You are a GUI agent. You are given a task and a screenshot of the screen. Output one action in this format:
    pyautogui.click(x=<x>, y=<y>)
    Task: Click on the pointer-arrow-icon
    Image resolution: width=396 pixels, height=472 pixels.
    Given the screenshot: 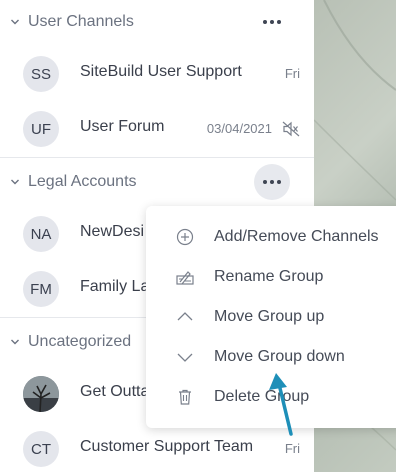 What is the action you would take?
    pyautogui.click(x=281, y=404)
    